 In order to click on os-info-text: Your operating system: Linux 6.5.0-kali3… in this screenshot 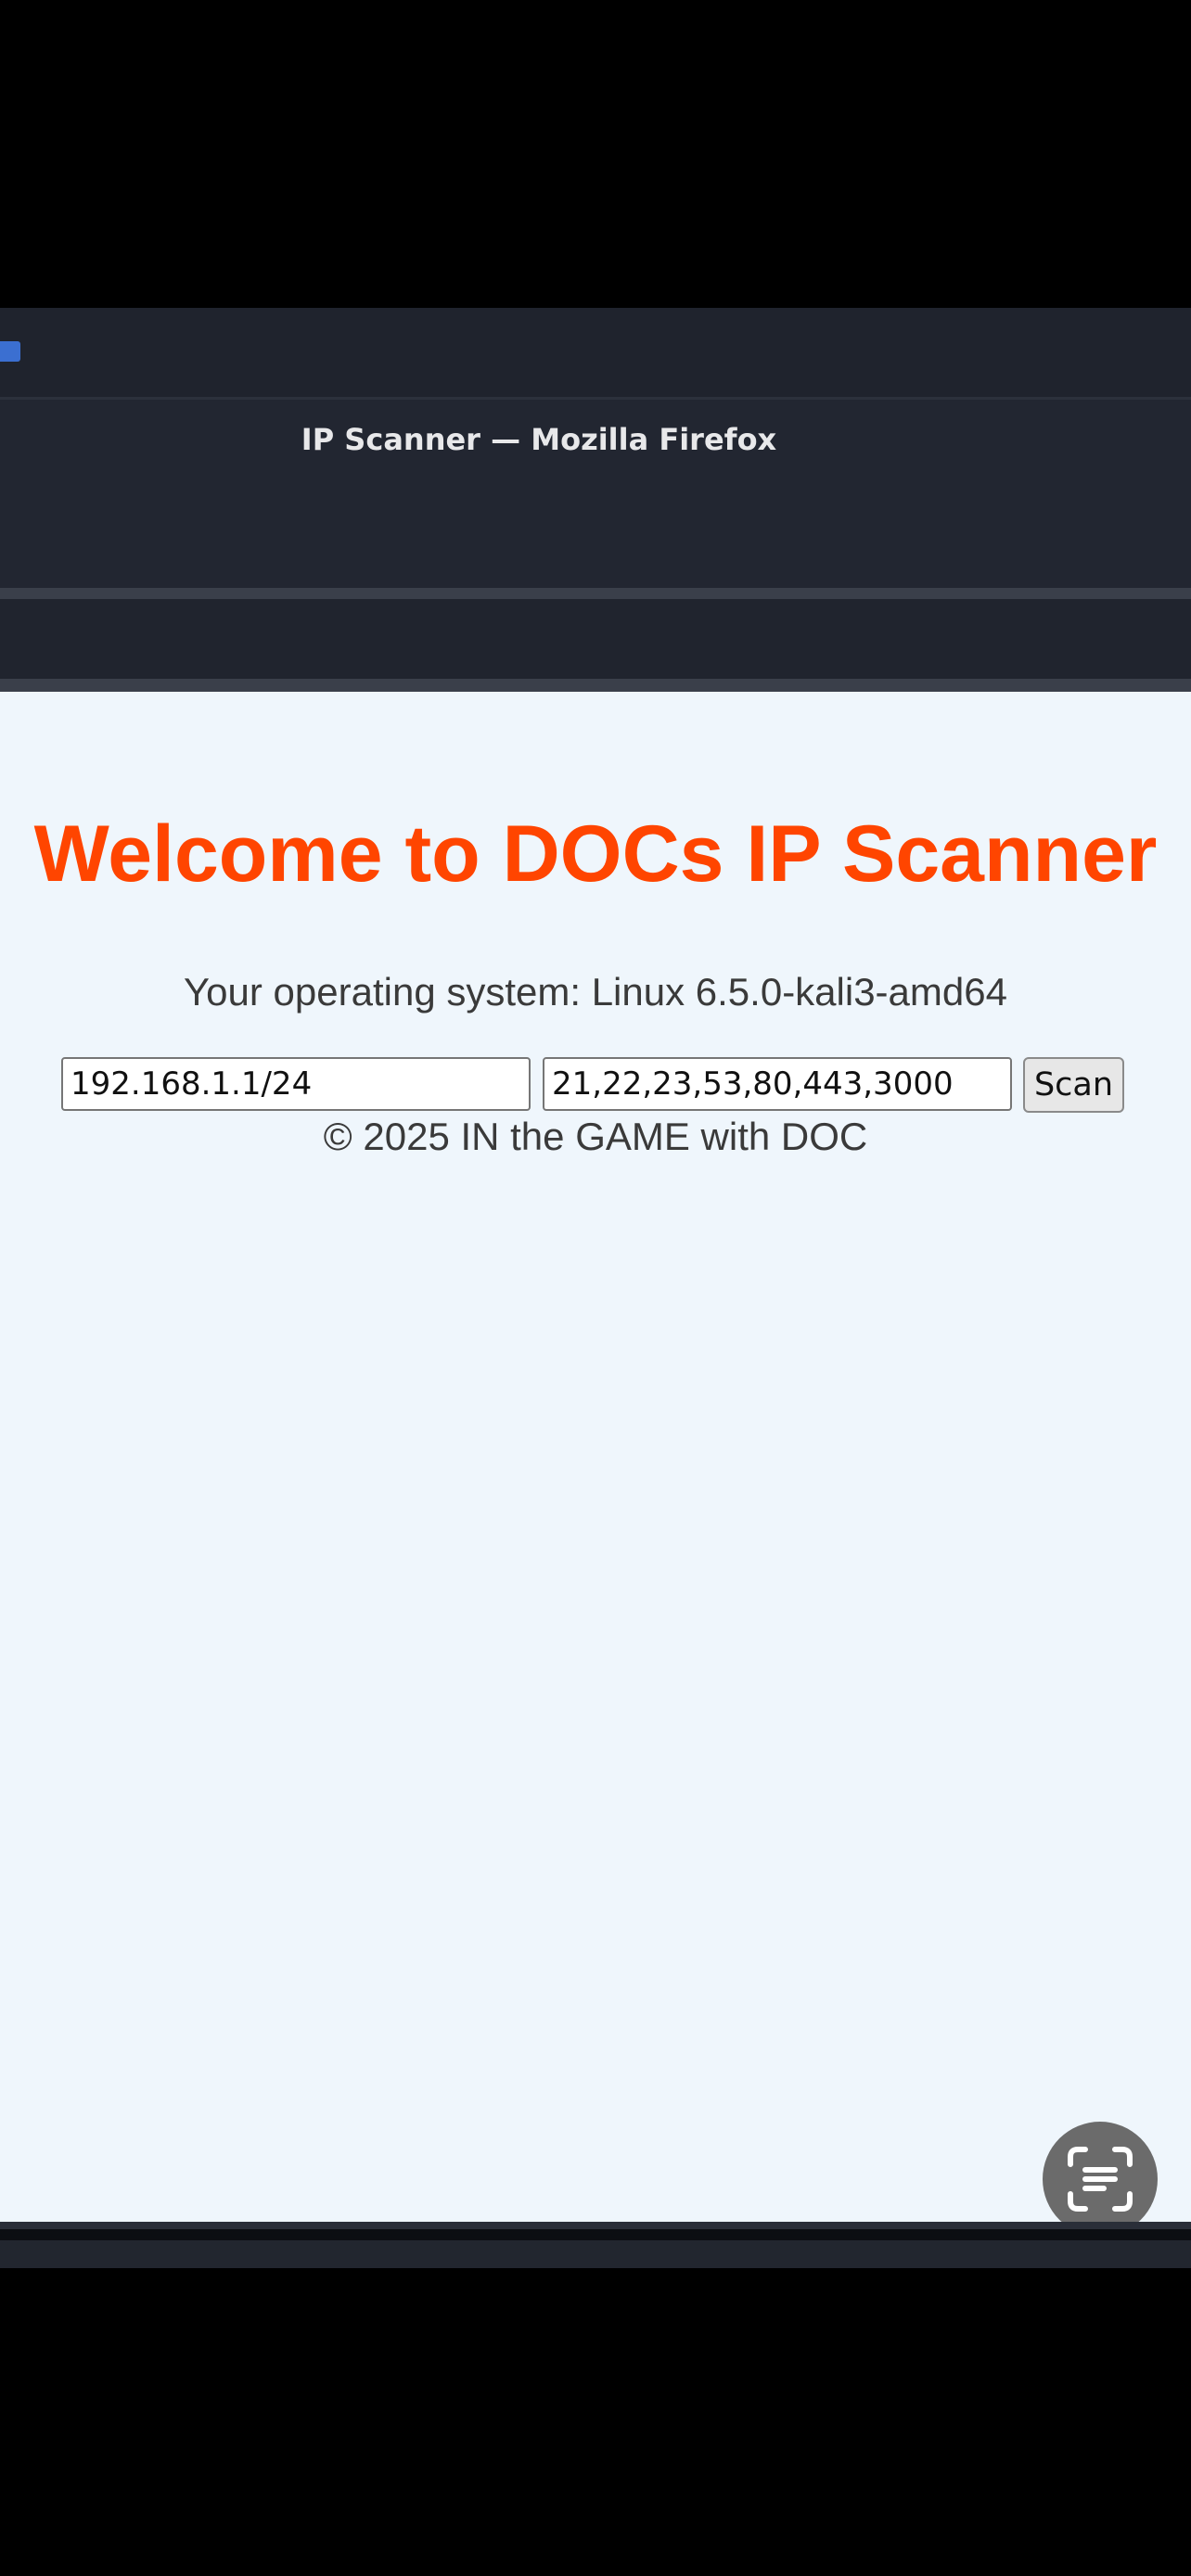, I will do `click(595, 992)`.